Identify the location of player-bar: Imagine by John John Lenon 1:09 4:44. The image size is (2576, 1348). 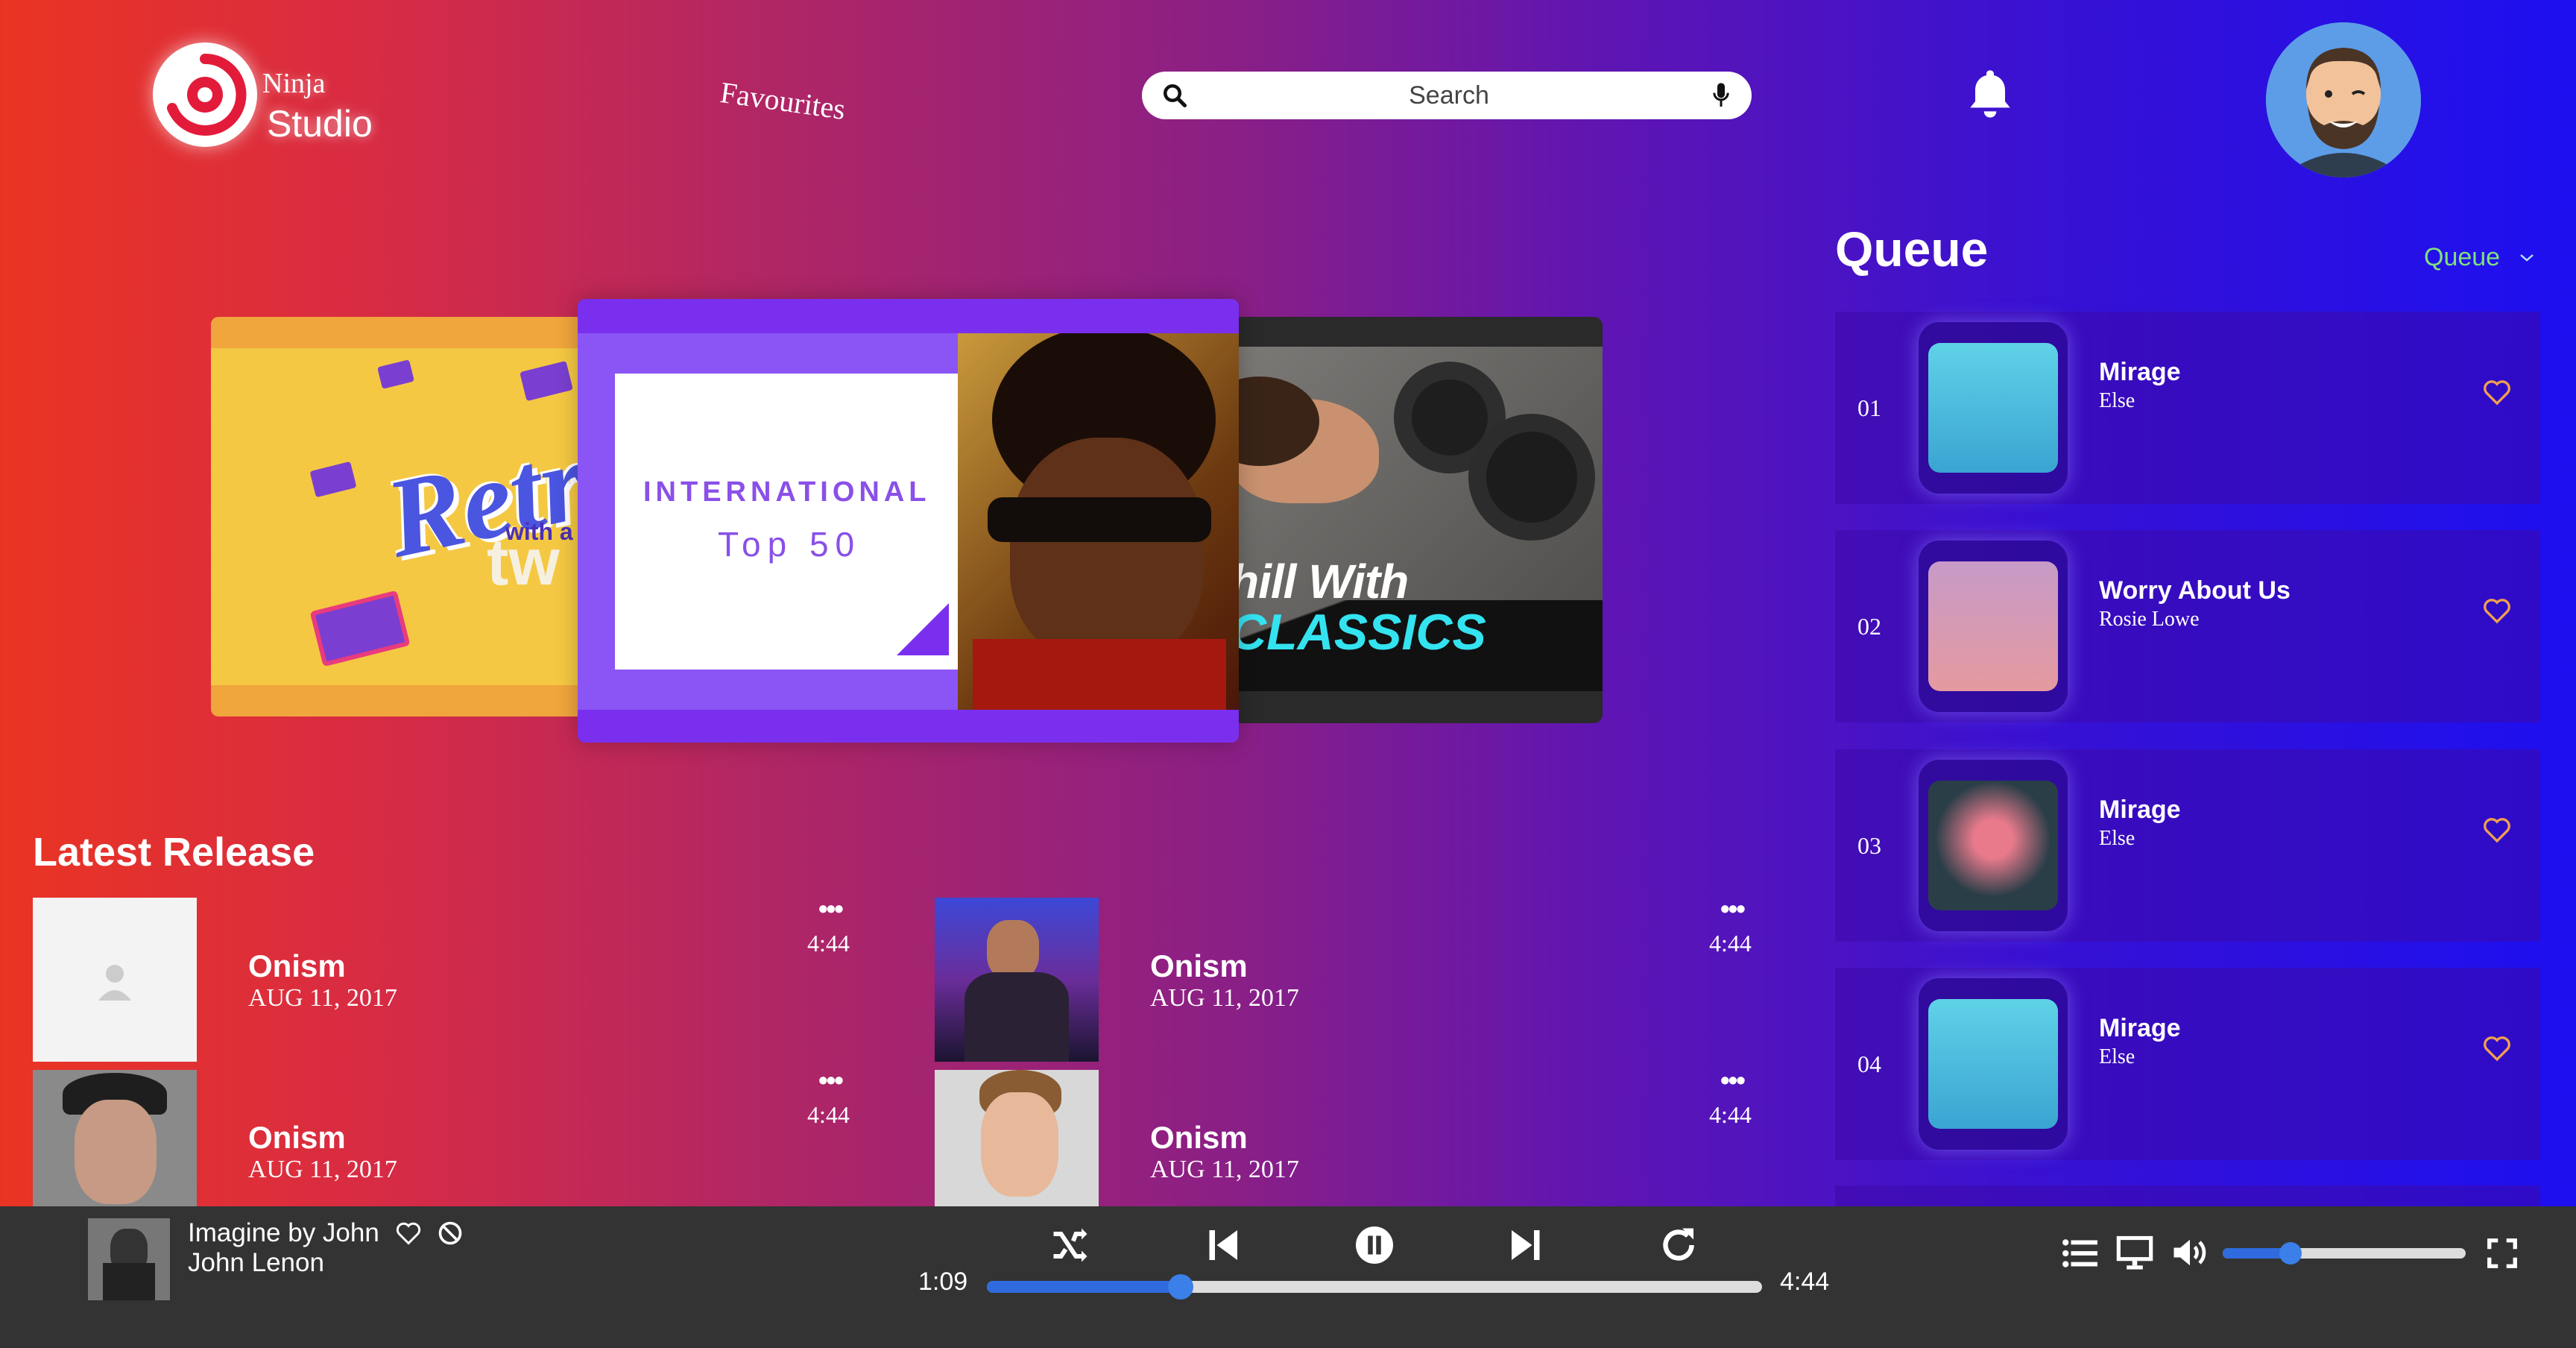
(1288, 1277).